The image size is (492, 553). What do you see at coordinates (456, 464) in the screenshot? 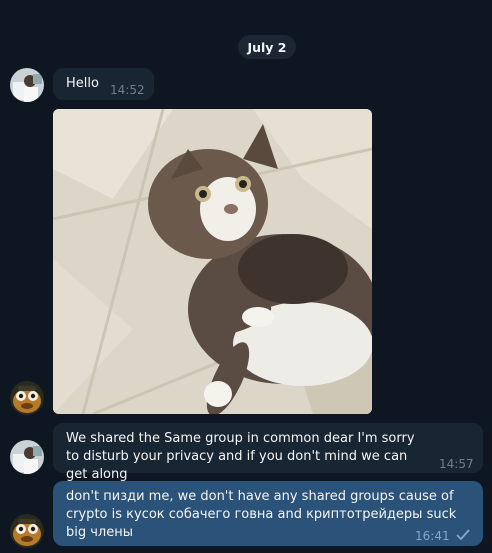
I see `message-time: 14:57` at bounding box center [456, 464].